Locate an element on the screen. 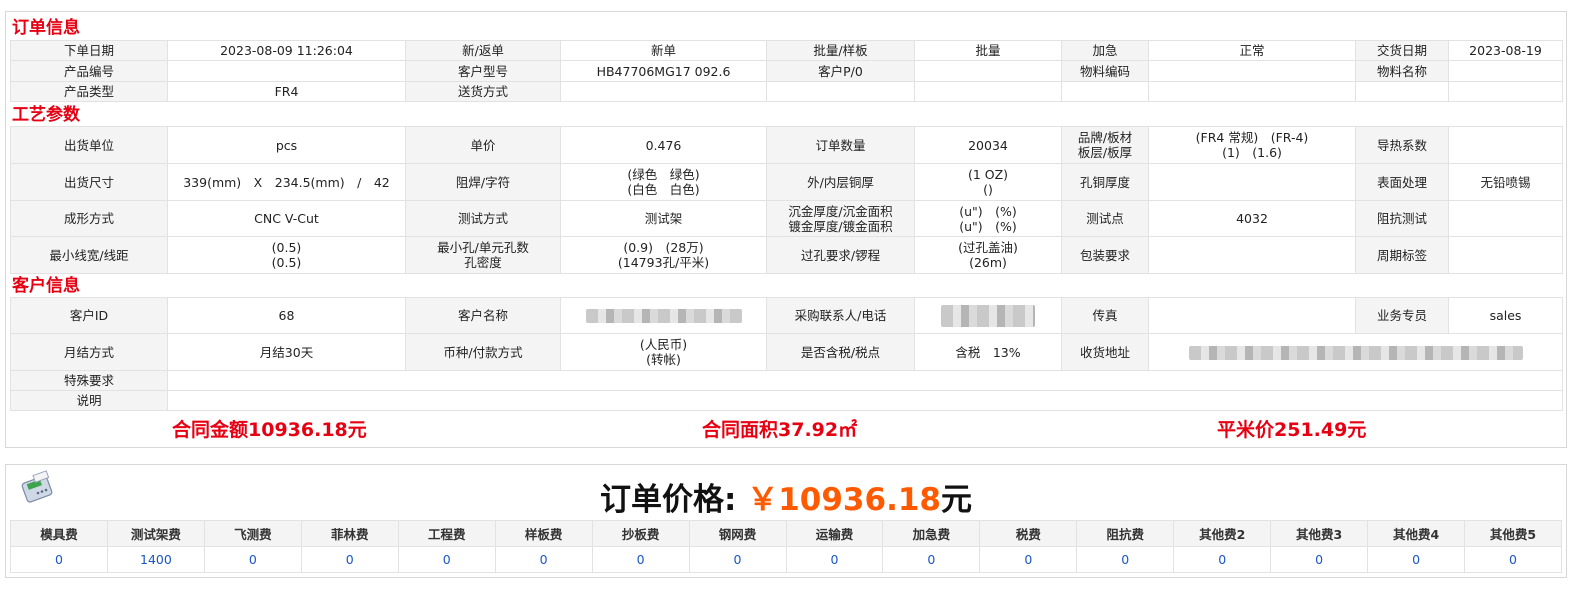 The width and height of the screenshot is (1572, 594). thermal-value is located at coordinates (1505, 145).